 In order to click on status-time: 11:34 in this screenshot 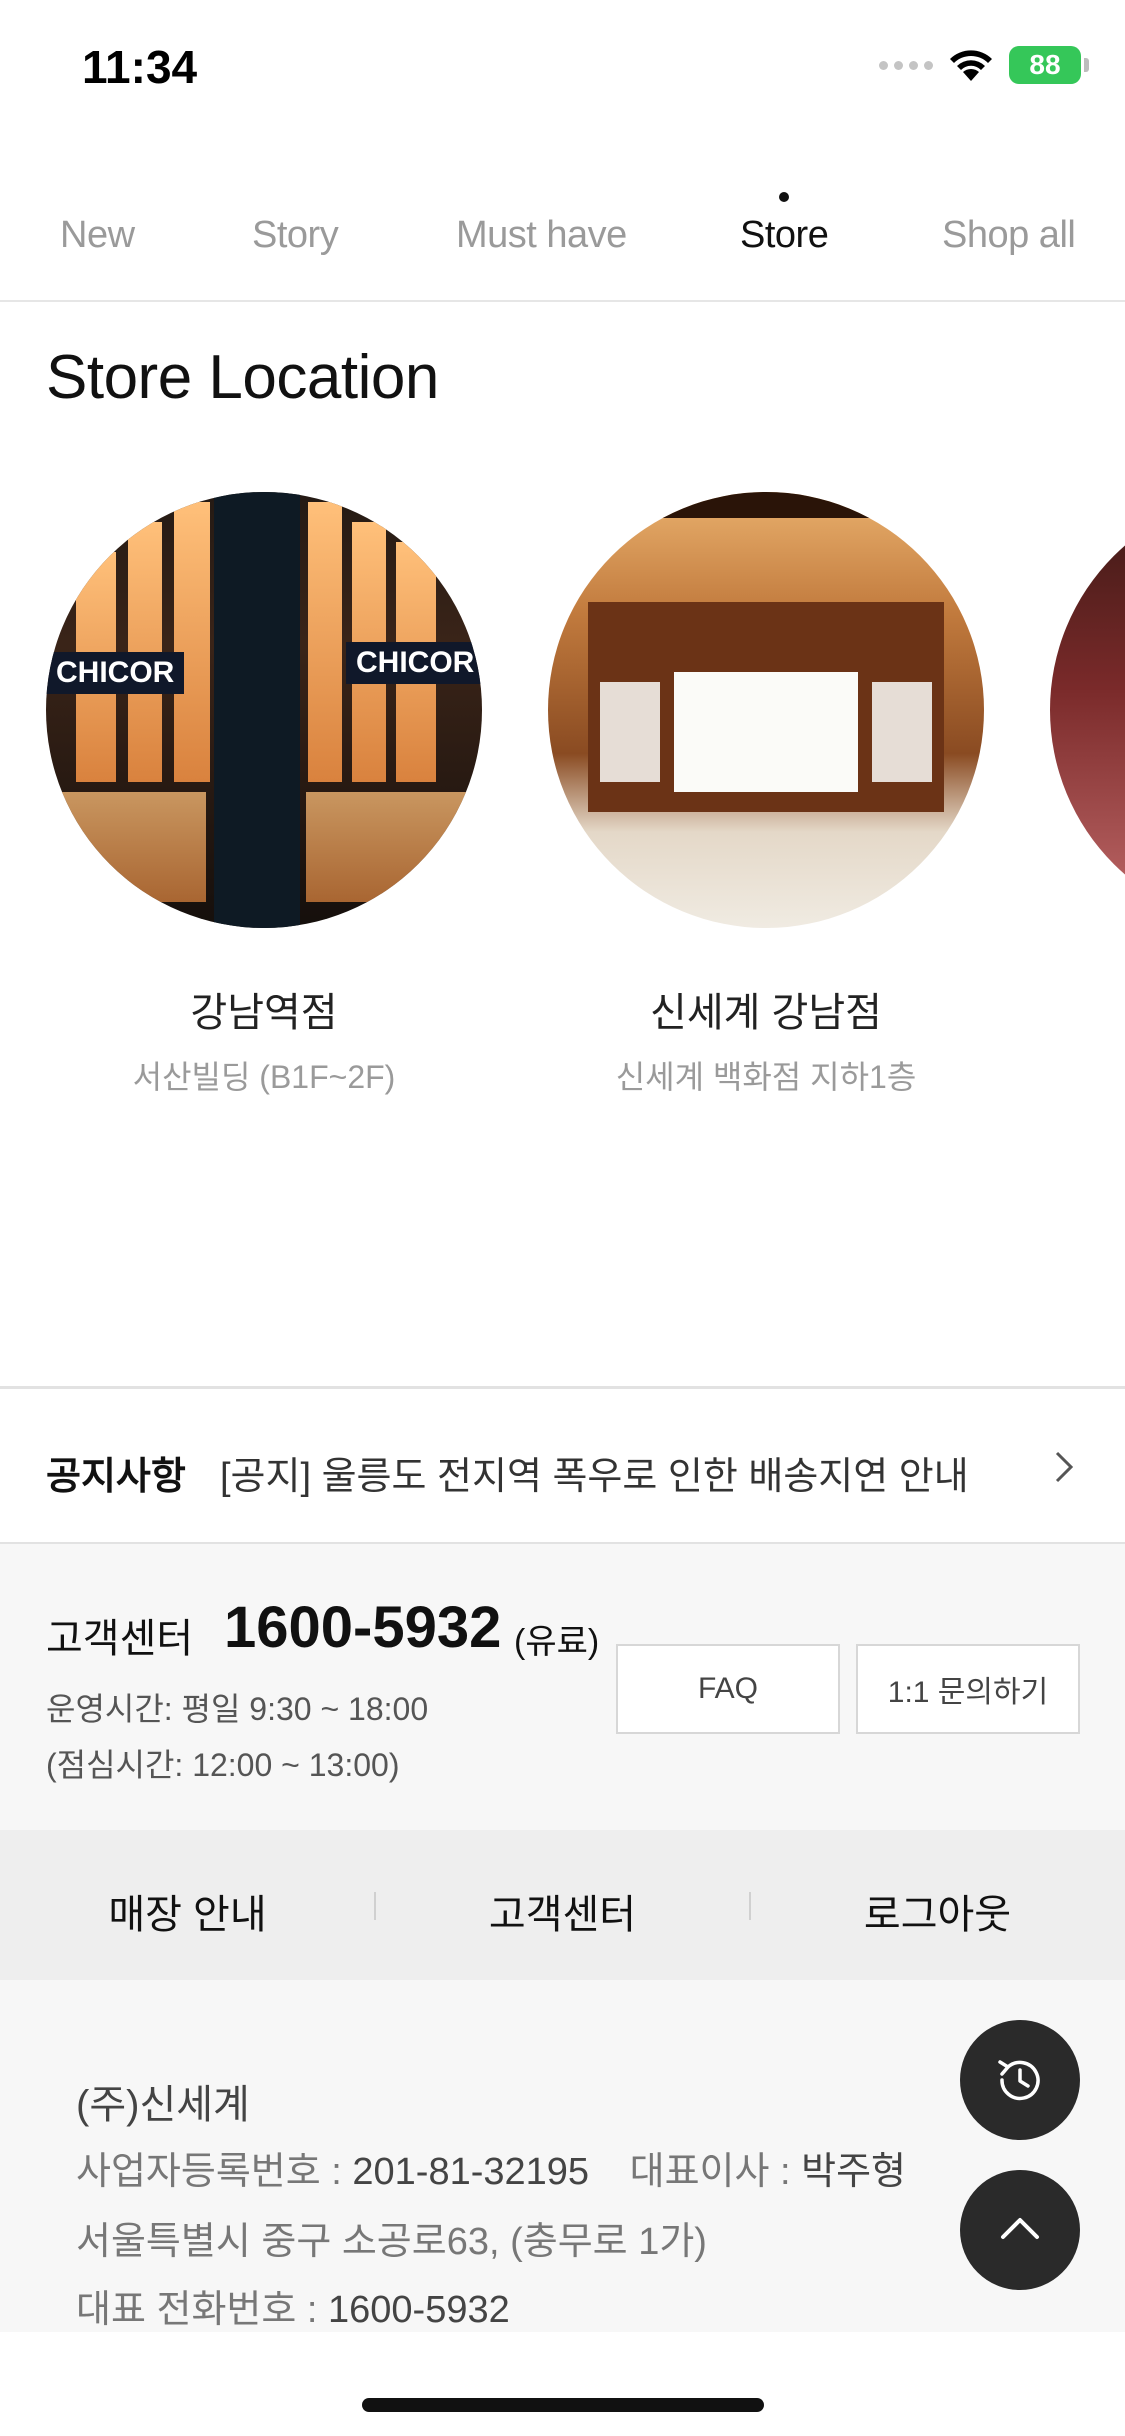, I will do `click(140, 67)`.